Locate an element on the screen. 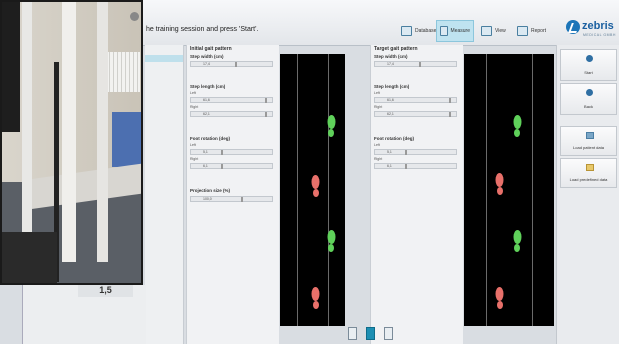 The height and width of the screenshot is (344, 619). logo-name: zebris is located at coordinates (598, 26).